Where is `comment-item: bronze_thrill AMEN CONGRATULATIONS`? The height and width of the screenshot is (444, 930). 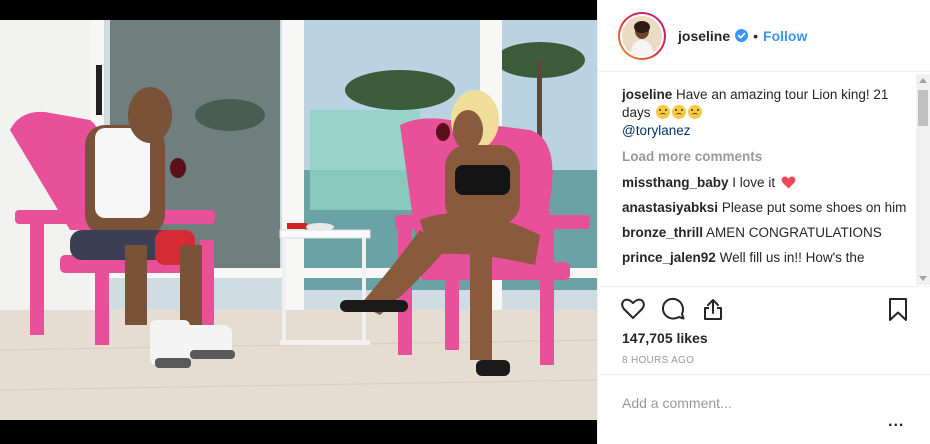 comment-item: bronze_thrill AMEN CONGRATULATIONS is located at coordinates (770, 233).